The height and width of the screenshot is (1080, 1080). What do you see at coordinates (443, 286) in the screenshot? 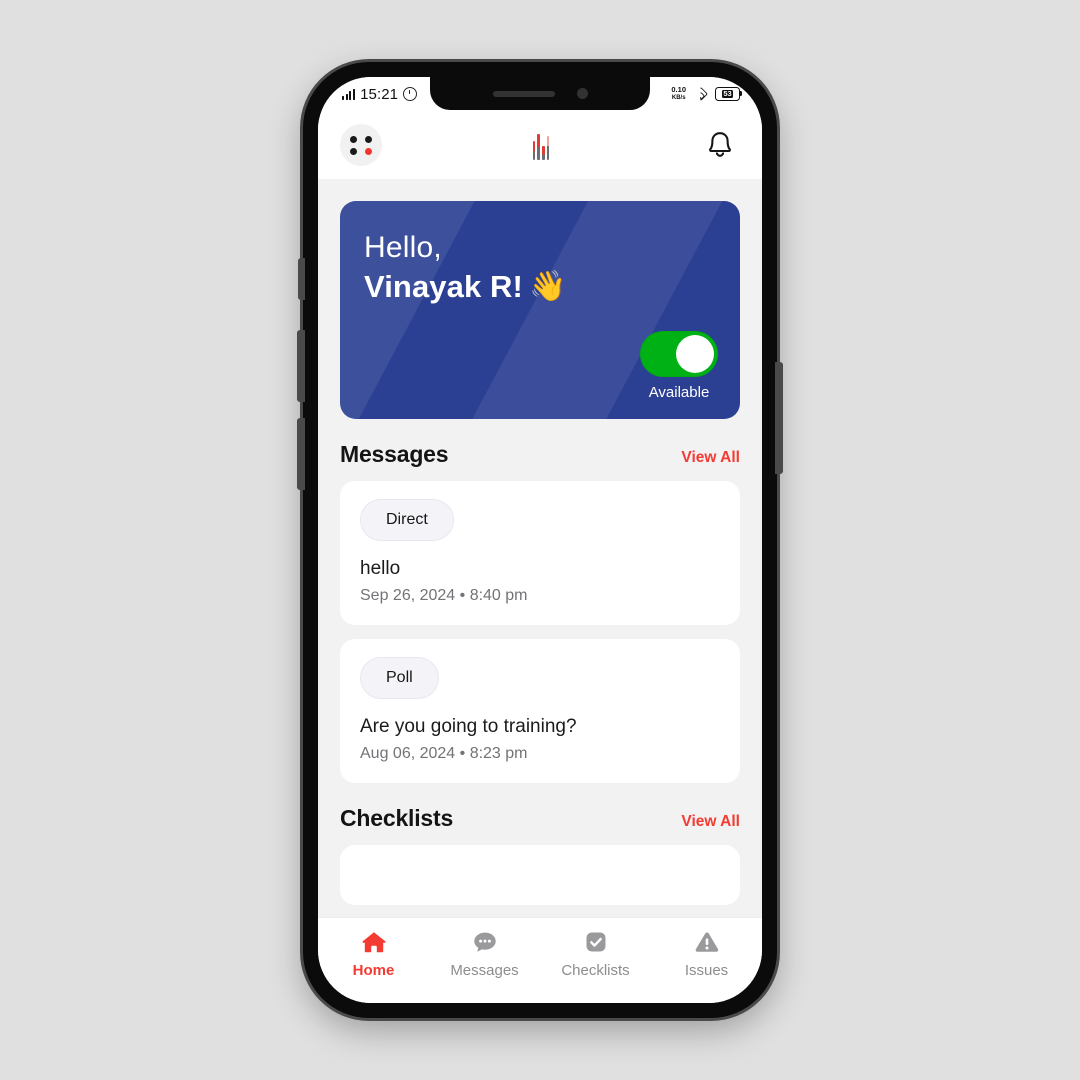
I see `user-name-text: Vinayak R!` at bounding box center [443, 286].